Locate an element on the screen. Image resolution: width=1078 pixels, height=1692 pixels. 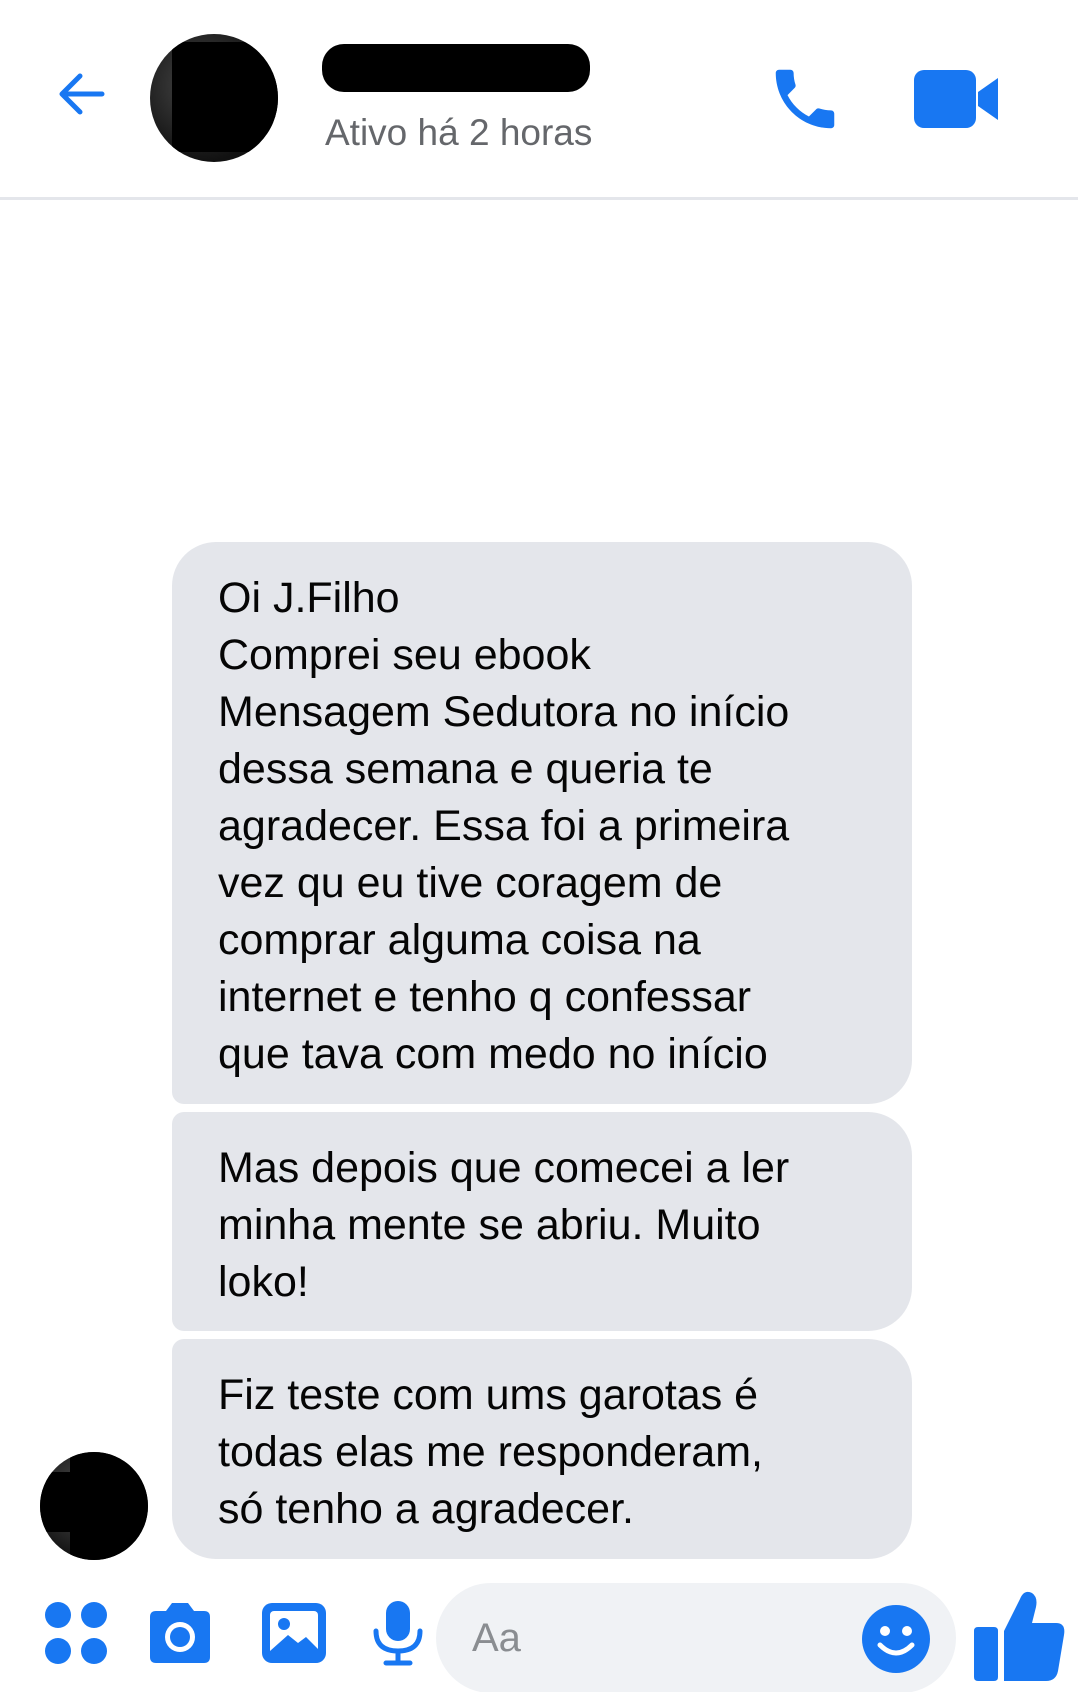
phone-icon is located at coordinates (805, 99).